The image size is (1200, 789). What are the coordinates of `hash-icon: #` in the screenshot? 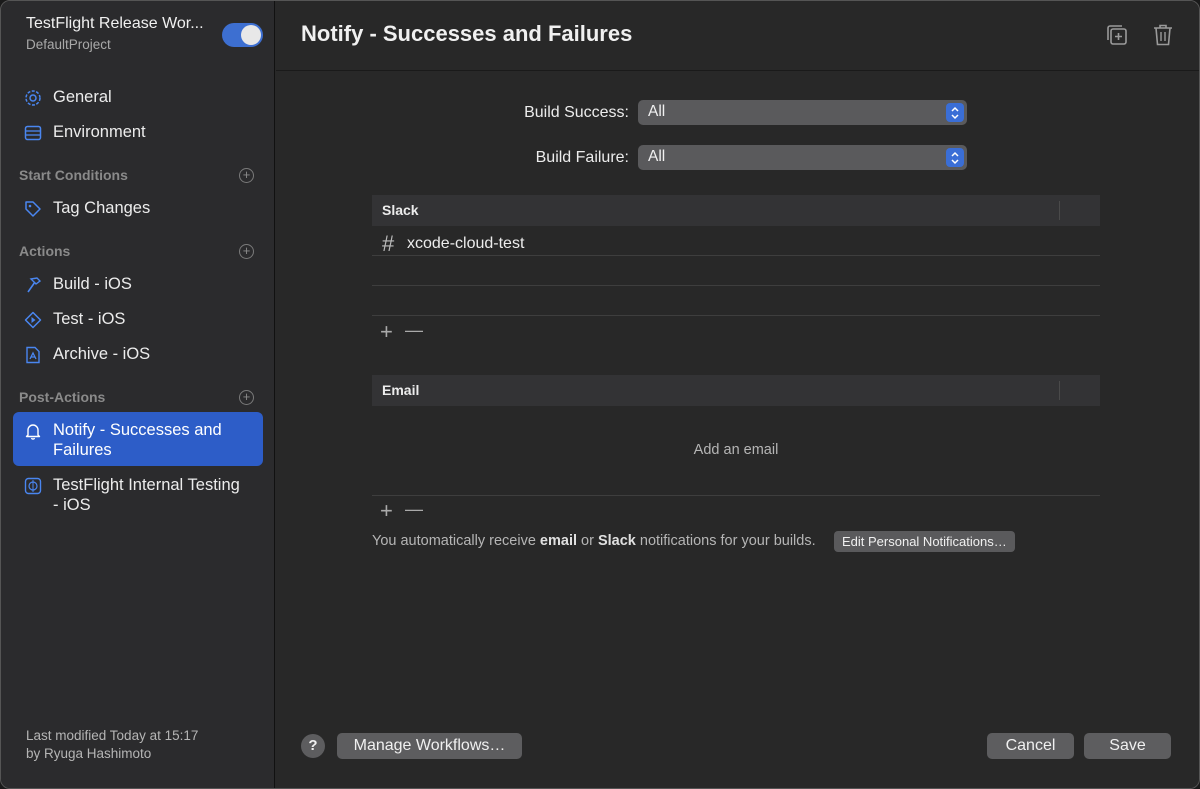 It's located at (388, 243).